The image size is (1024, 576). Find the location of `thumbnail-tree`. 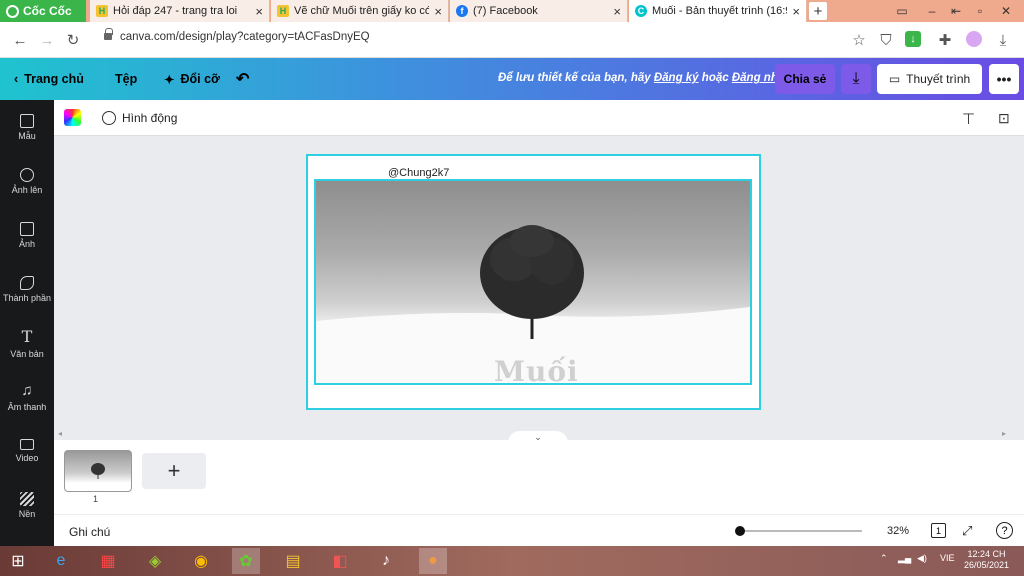

thumbnail-tree is located at coordinates (98, 471).